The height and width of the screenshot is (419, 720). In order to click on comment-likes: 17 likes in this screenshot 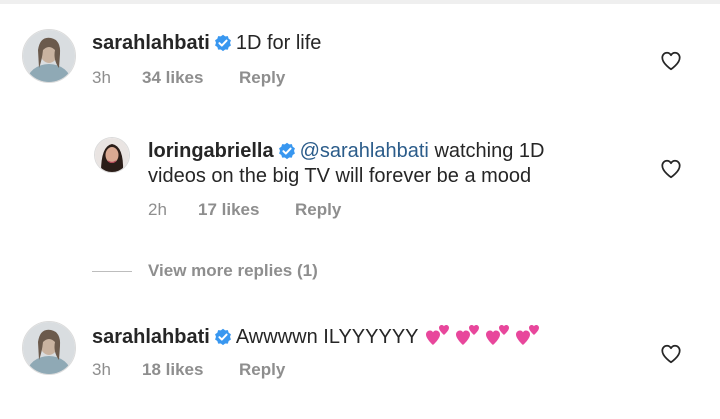, I will do `click(246, 210)`.